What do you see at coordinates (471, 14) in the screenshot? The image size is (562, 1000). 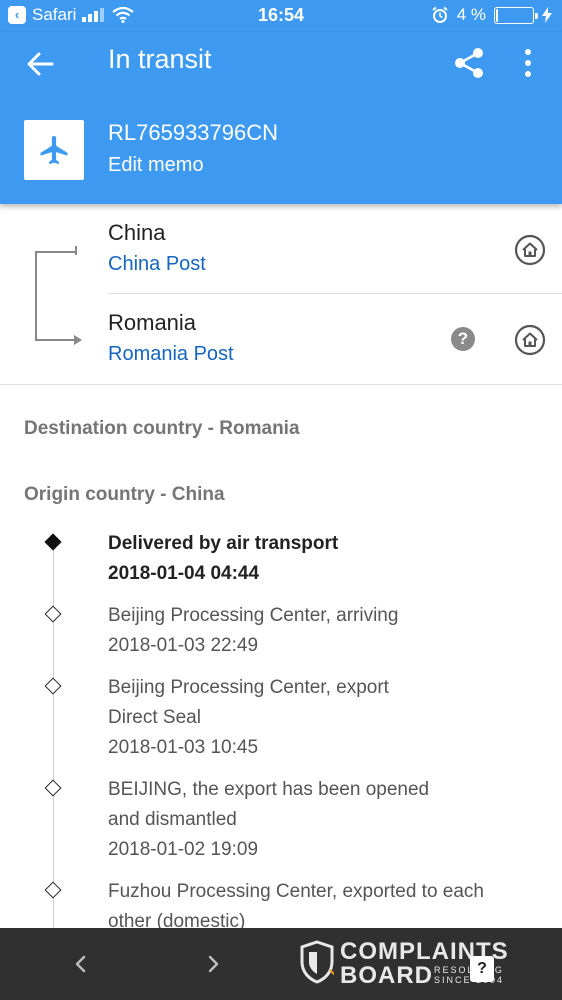 I see `battery-percent: 4 %` at bounding box center [471, 14].